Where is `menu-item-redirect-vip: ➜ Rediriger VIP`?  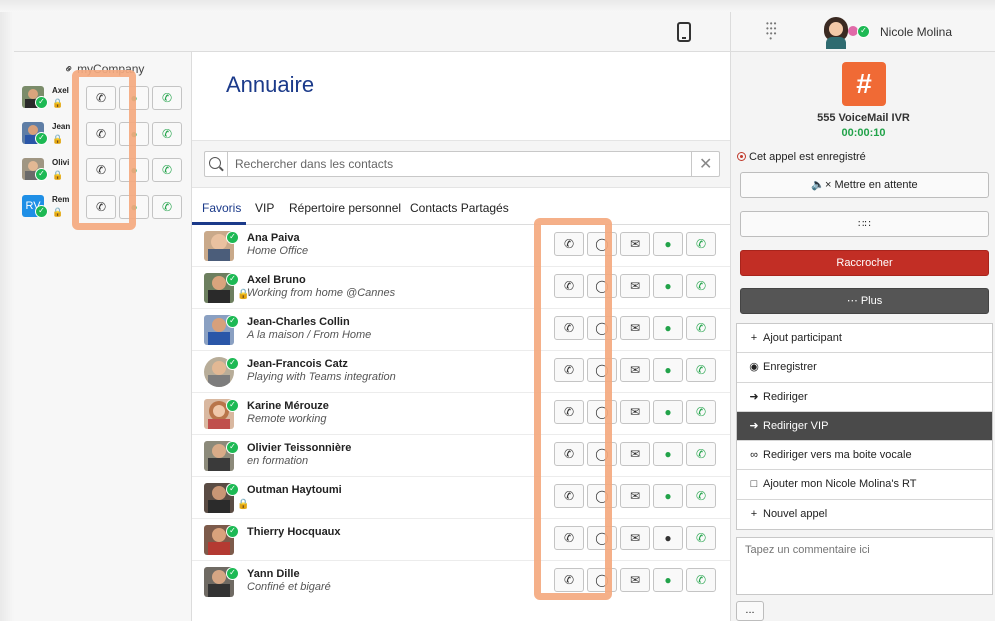
menu-item-redirect-vip: ➜ Rediriger VIP is located at coordinates (864, 426).